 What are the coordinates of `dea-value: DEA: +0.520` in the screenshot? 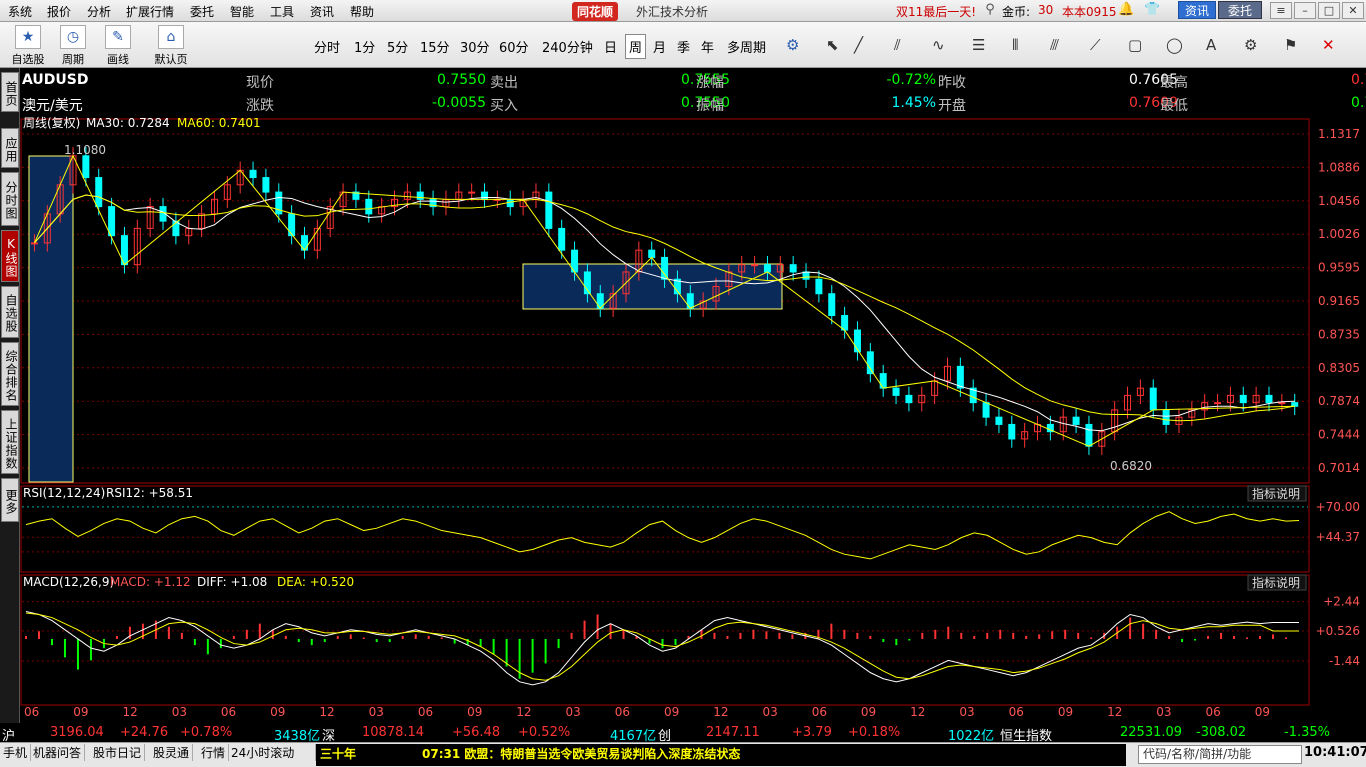 It's located at (315, 582).